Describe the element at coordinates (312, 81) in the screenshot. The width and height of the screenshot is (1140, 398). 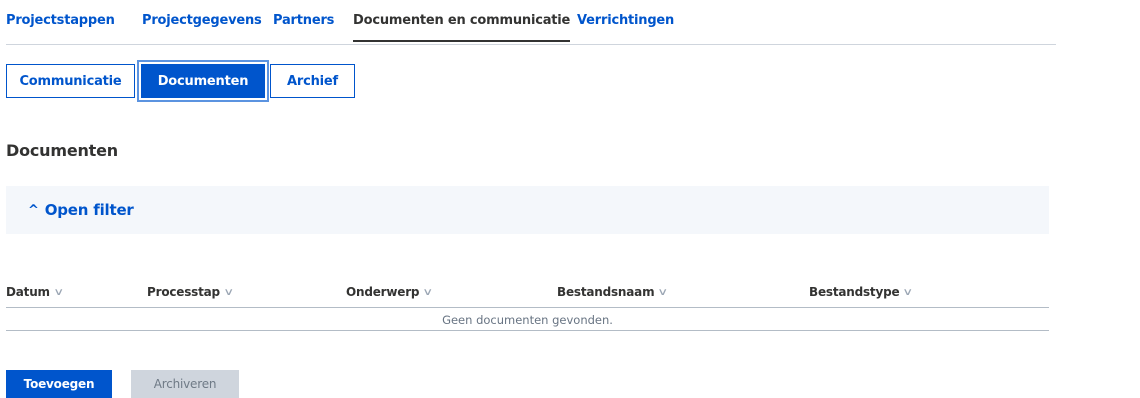
I see `subtab-archief: Archief` at that location.